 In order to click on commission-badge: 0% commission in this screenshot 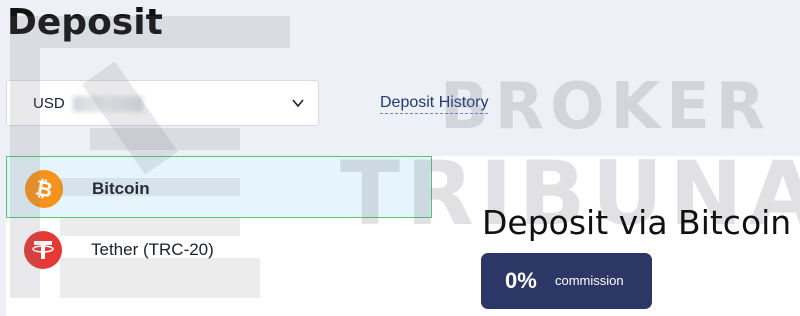, I will do `click(566, 281)`.